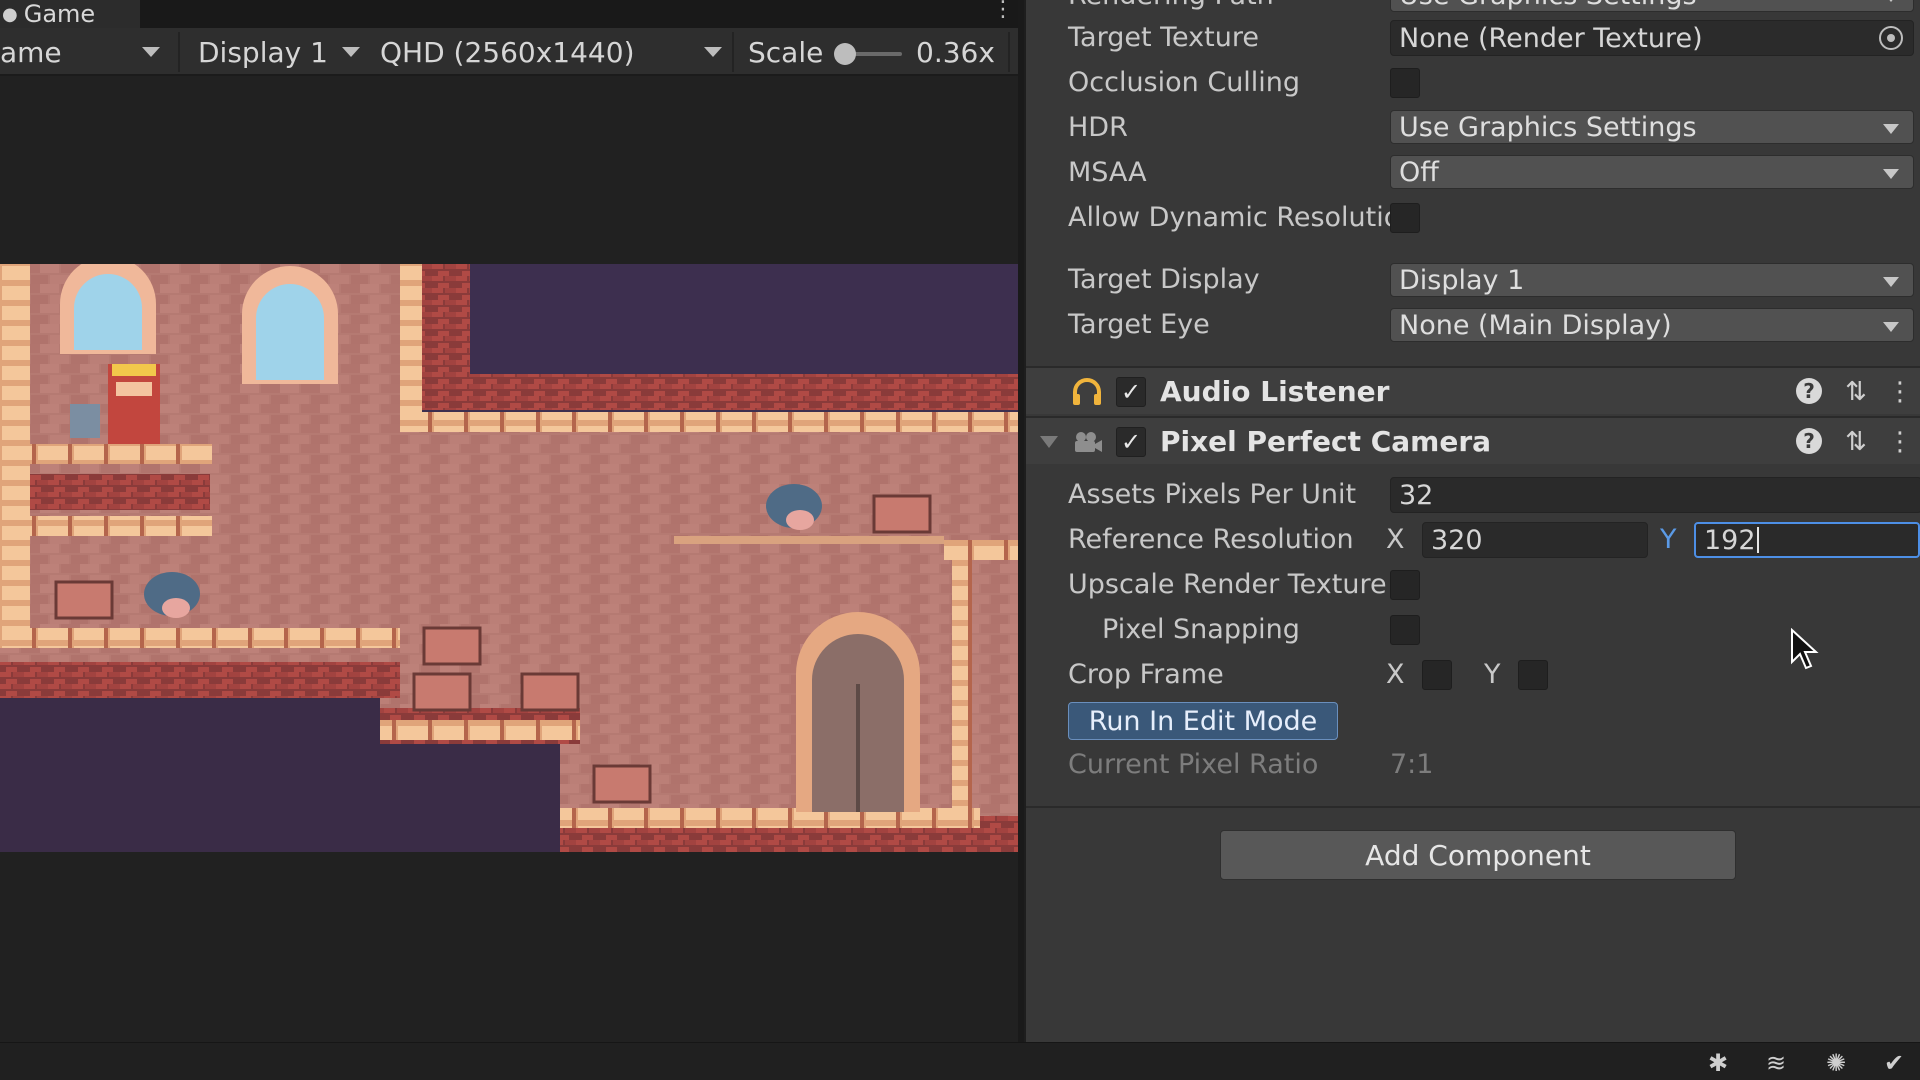  I want to click on ref-y-value: 192, so click(1730, 540).